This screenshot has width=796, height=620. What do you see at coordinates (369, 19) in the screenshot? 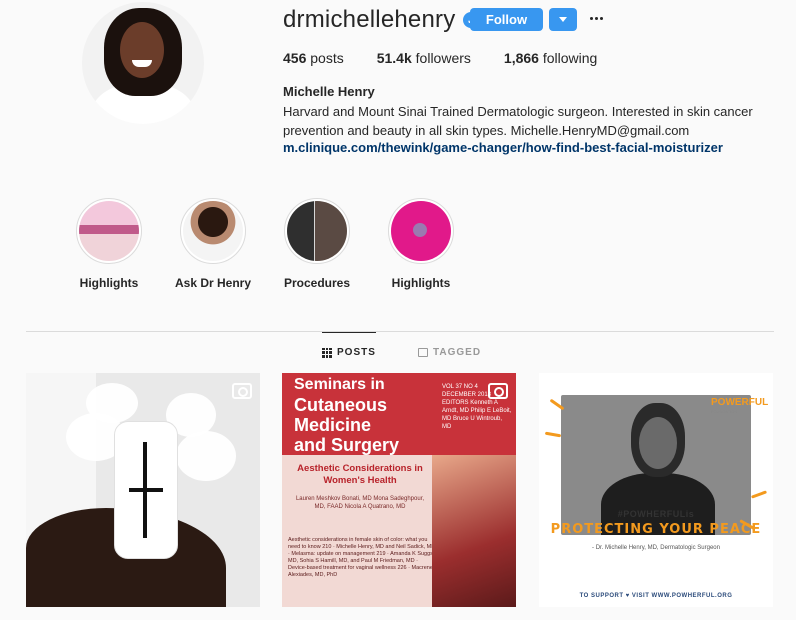
I see `username: drmichellehenry` at bounding box center [369, 19].